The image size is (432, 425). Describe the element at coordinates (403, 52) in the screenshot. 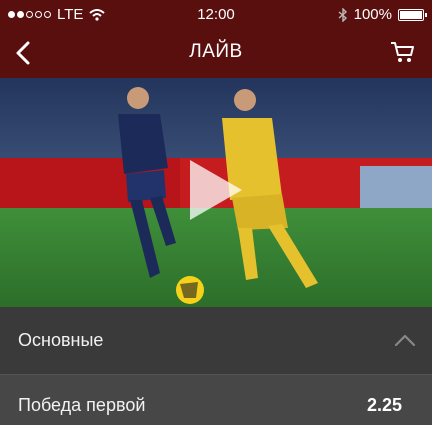

I see `cart-icon` at that location.